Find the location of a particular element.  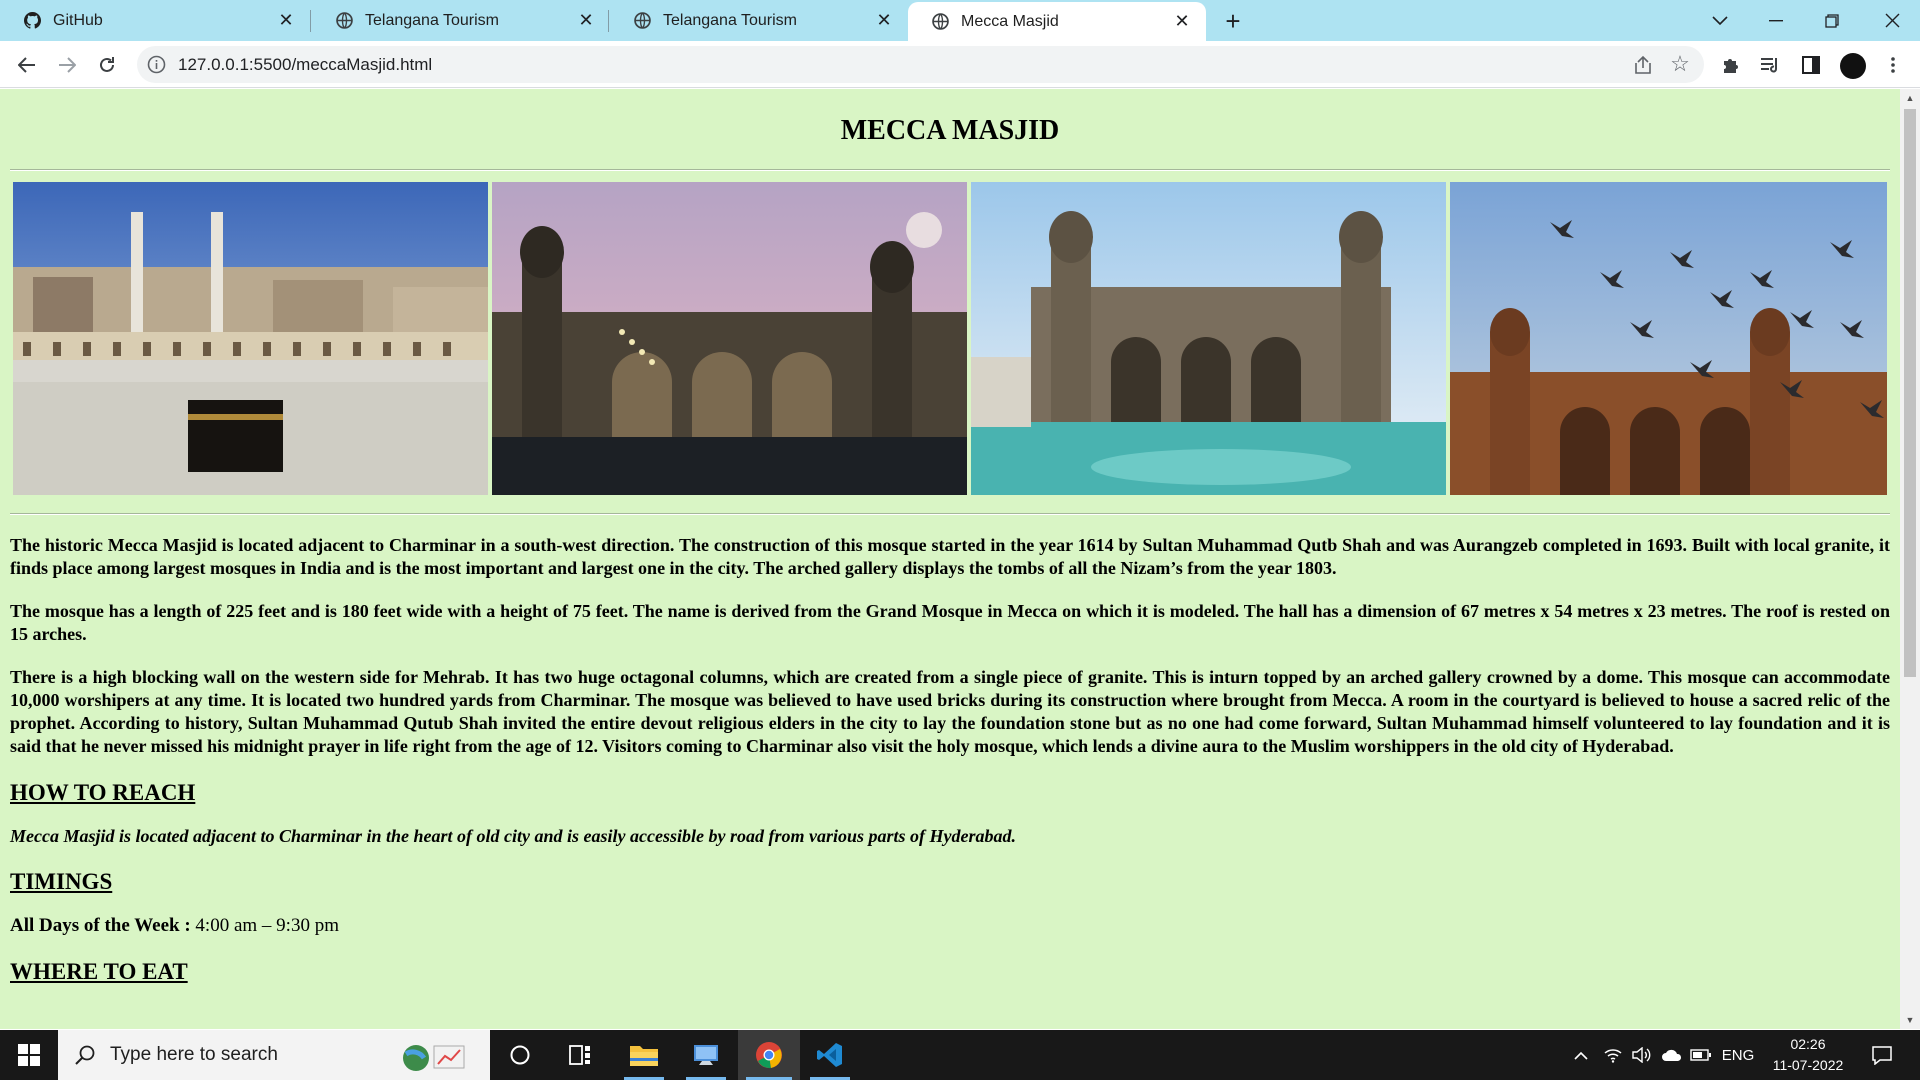

github-icon is located at coordinates (32, 20).